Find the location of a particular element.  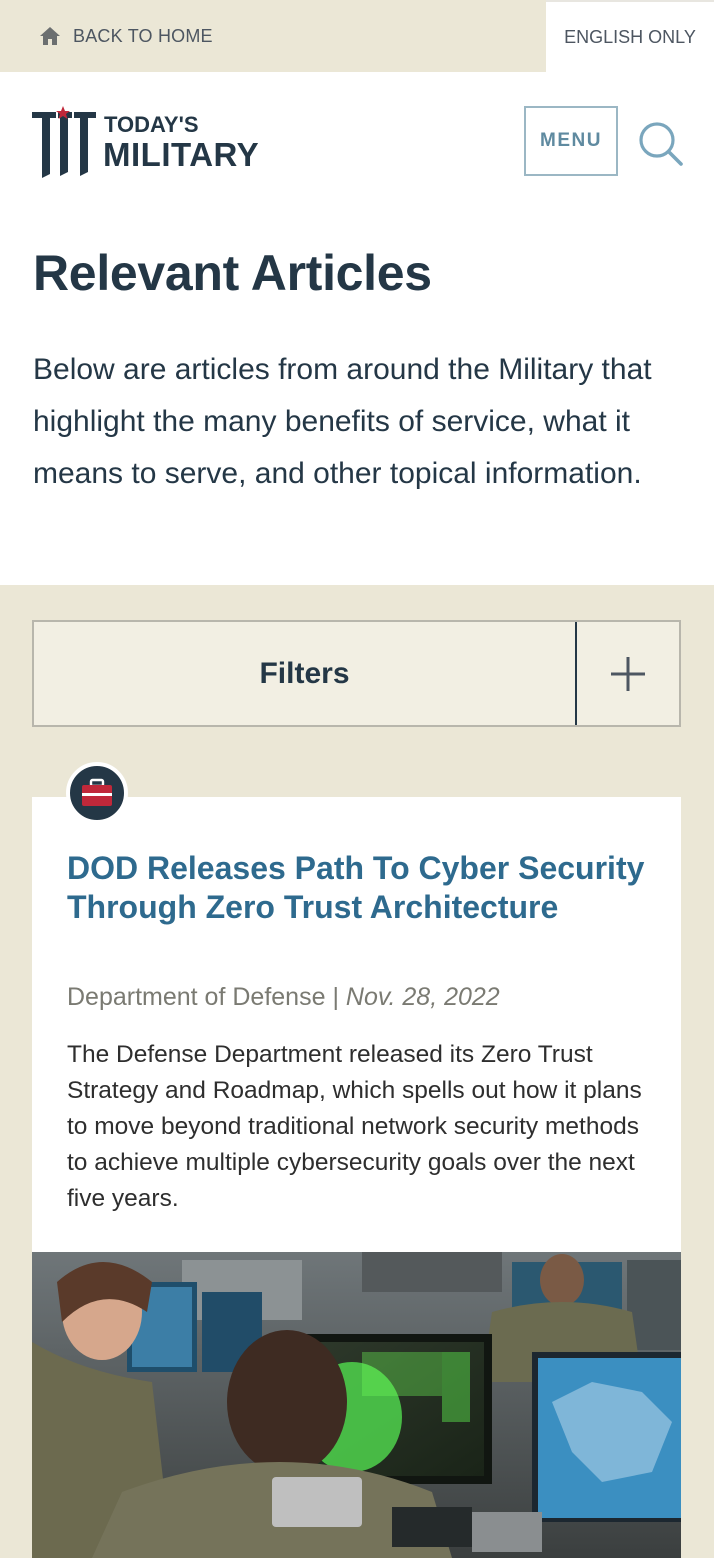

menu-button: MENU is located at coordinates (571, 141).